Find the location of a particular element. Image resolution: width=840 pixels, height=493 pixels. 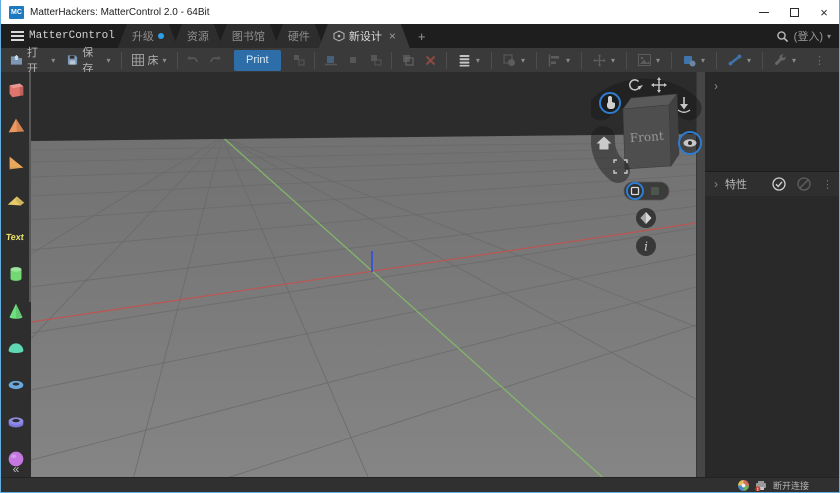

primitive-text-button: Text is located at coordinates (16, 237).